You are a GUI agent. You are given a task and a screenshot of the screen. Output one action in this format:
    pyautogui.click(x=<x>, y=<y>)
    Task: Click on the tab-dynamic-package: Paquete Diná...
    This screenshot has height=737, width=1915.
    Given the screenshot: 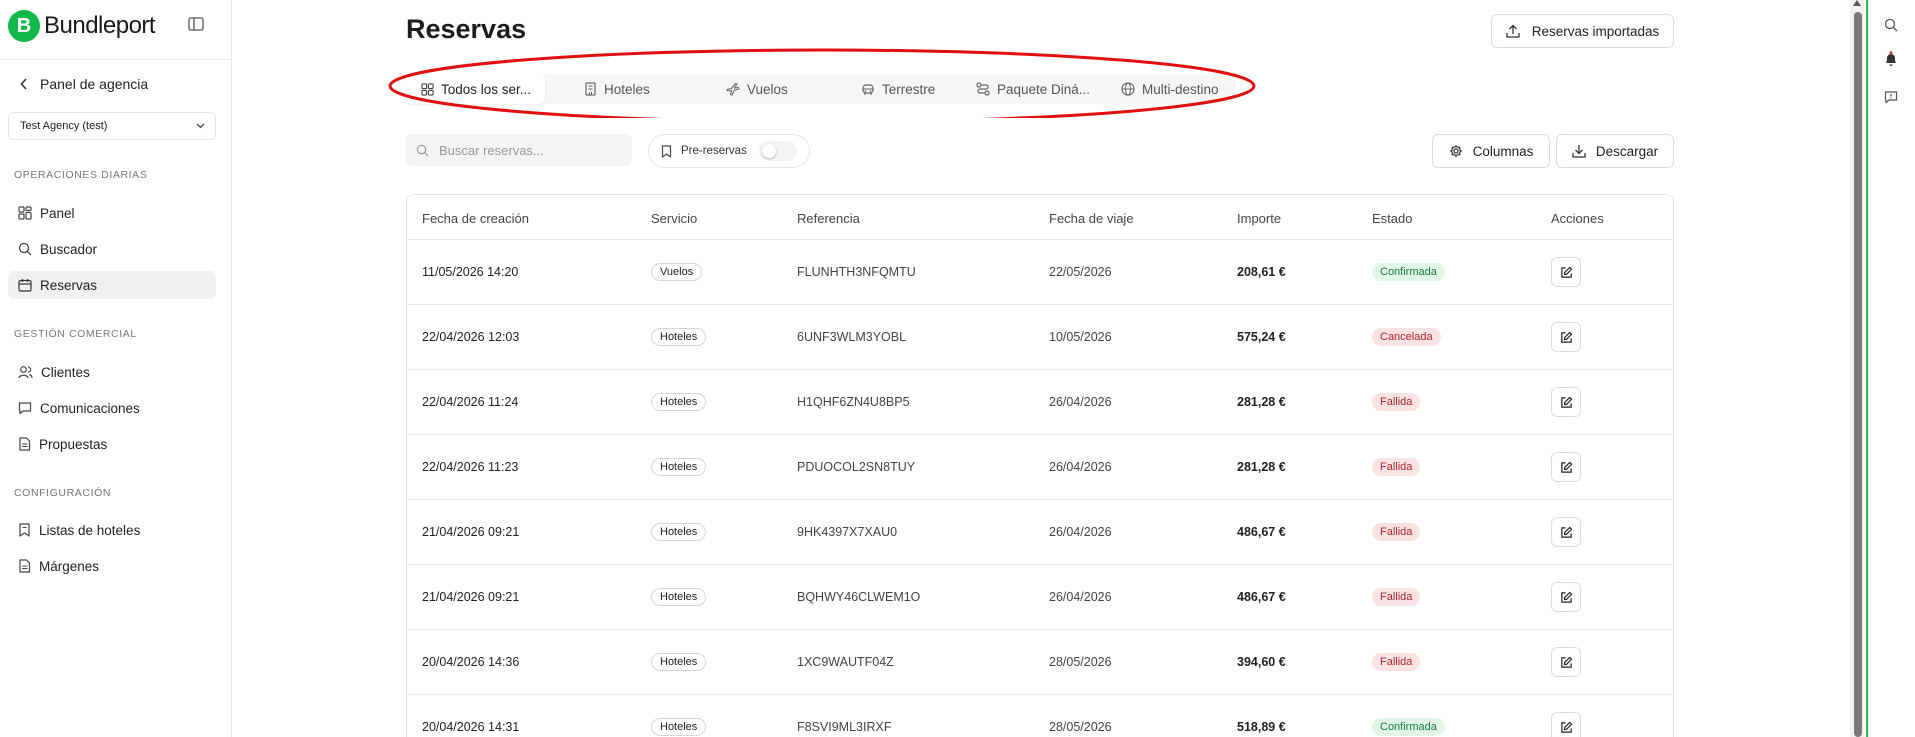 What is the action you would take?
    pyautogui.click(x=1033, y=89)
    